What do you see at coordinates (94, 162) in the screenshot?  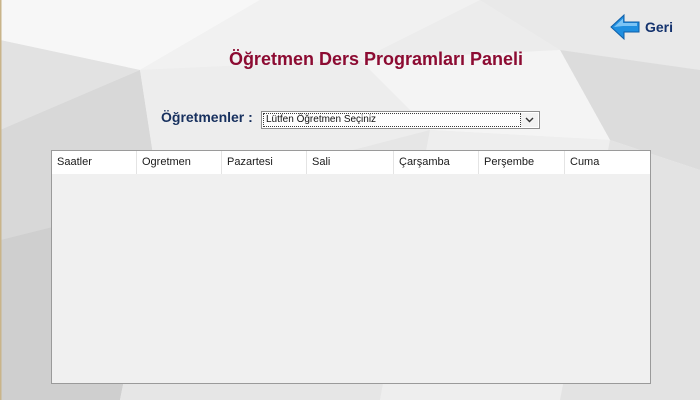 I see `column-header-saatler: Saatler` at bounding box center [94, 162].